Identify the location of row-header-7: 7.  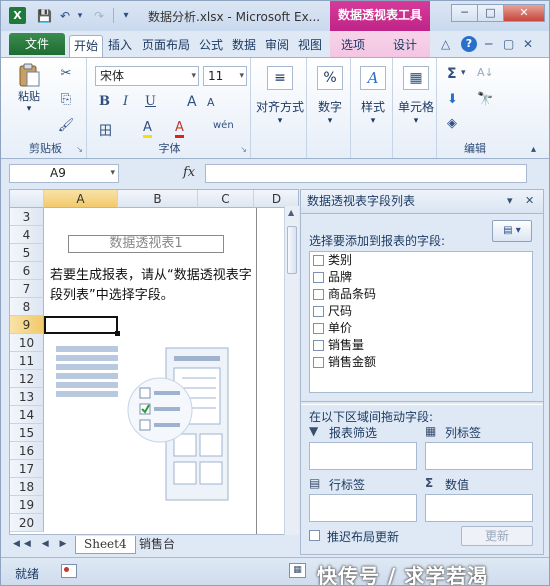
(27, 289).